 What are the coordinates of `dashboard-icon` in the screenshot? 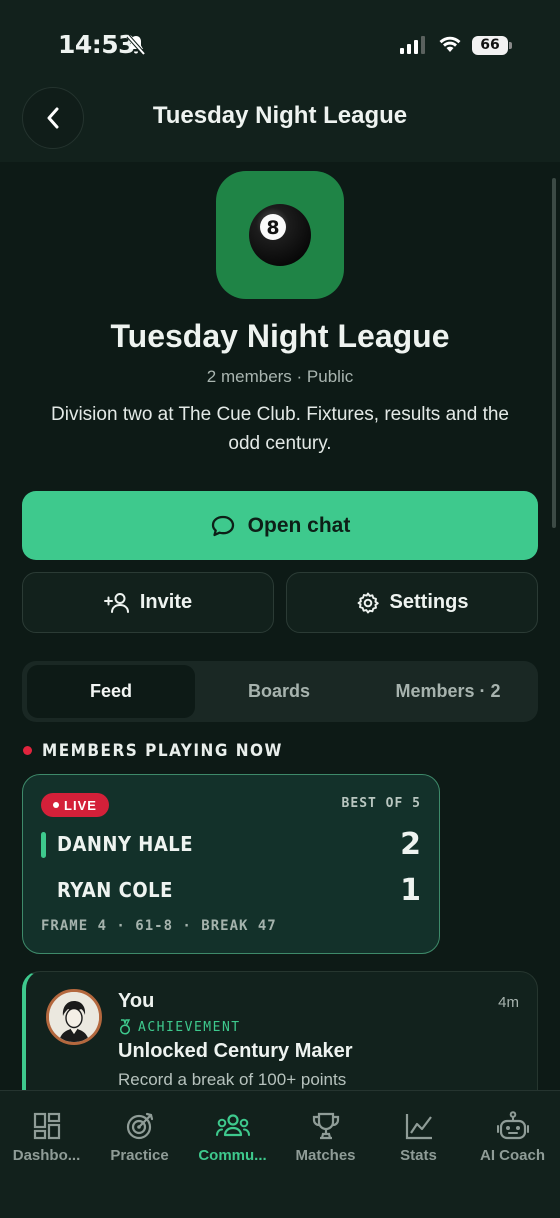 It's located at (46, 1126).